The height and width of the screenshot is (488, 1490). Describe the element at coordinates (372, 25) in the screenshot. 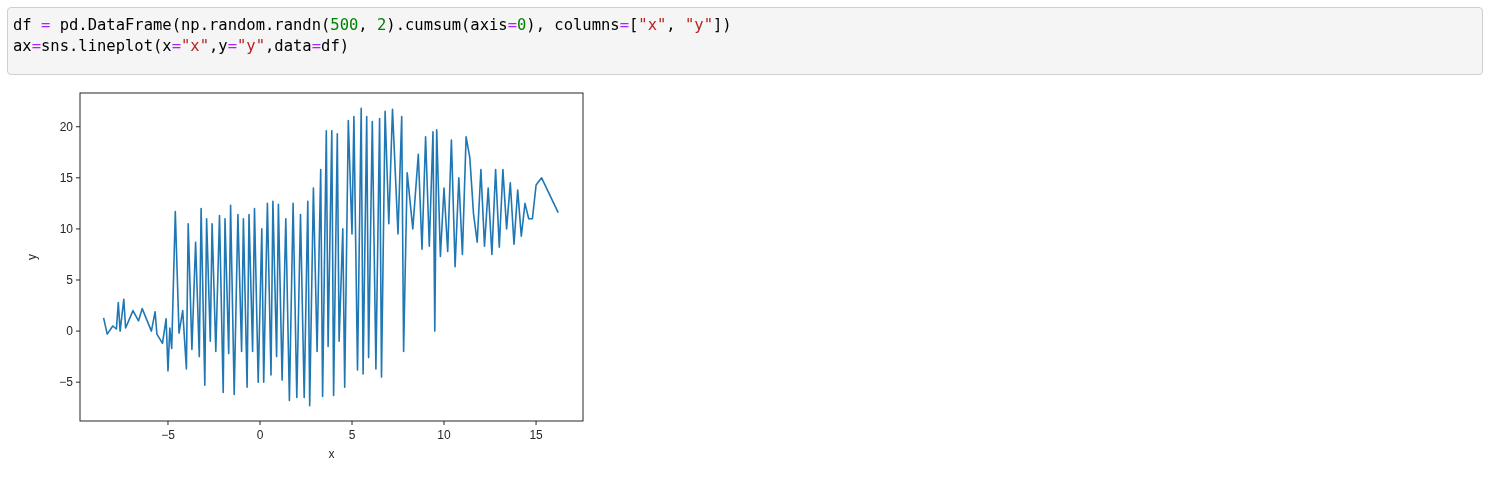

I see `code-line: df = pd.DataFrame(np.random.randn(500, 2).cumsum(axis=0), columns=["x", "y"])` at that location.